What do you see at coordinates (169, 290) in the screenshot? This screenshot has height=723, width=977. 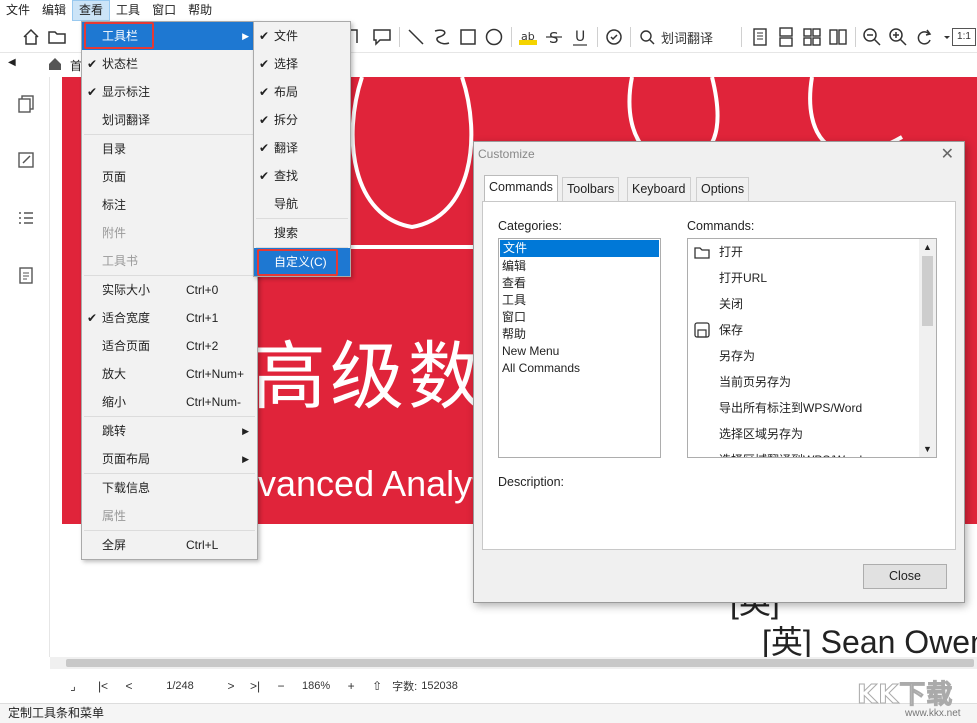 I see `view_menu-item: 实际大小Ctrl+0` at bounding box center [169, 290].